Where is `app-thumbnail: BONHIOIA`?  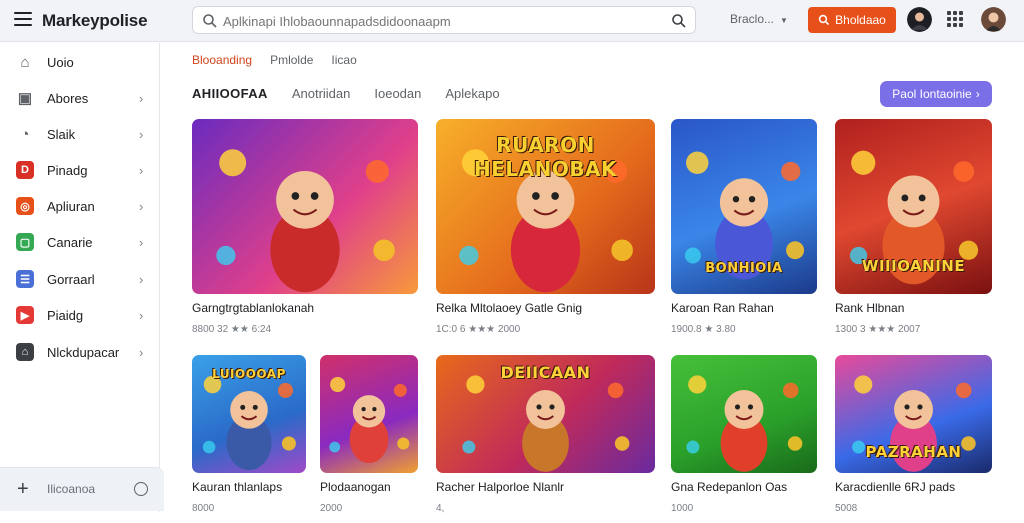
app-thumbnail: BONHIOIA is located at coordinates (744, 206).